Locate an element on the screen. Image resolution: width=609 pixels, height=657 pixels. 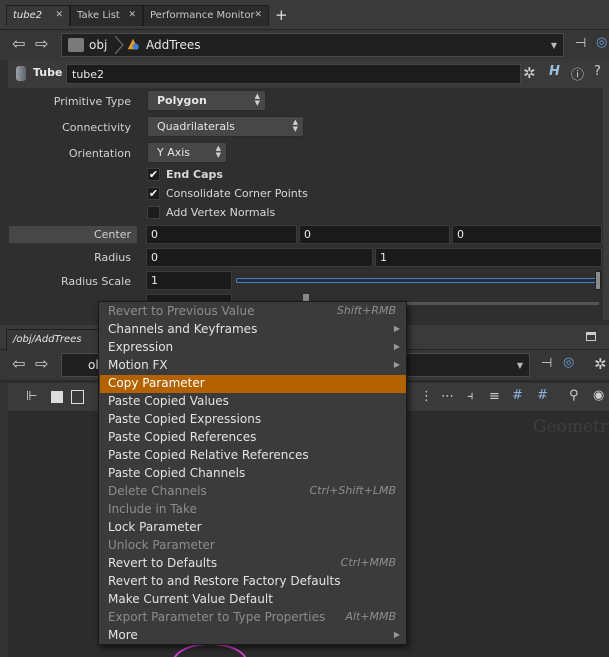
tab-performance-monitor: Performance Monitor ✕ is located at coordinates (206, 15).